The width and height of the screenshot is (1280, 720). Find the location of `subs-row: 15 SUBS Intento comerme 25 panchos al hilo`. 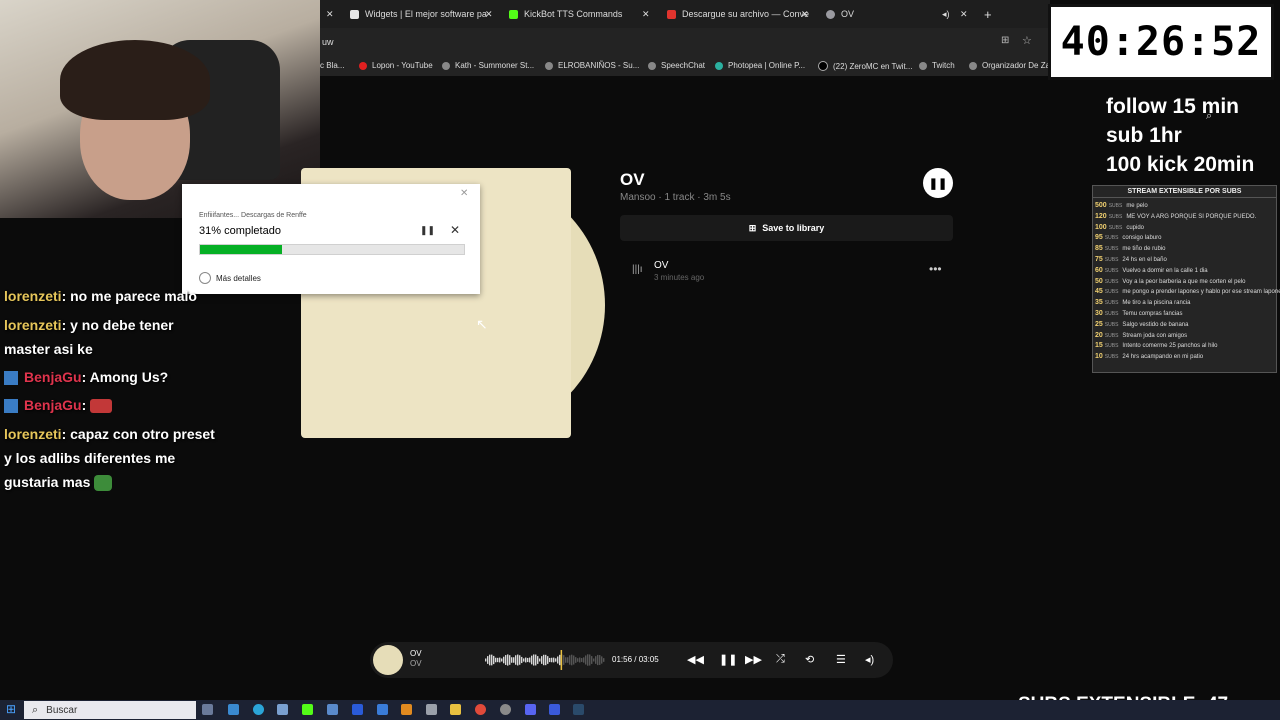

subs-row: 15 SUBS Intento comerme 25 panchos al hilo is located at coordinates (1156, 345).